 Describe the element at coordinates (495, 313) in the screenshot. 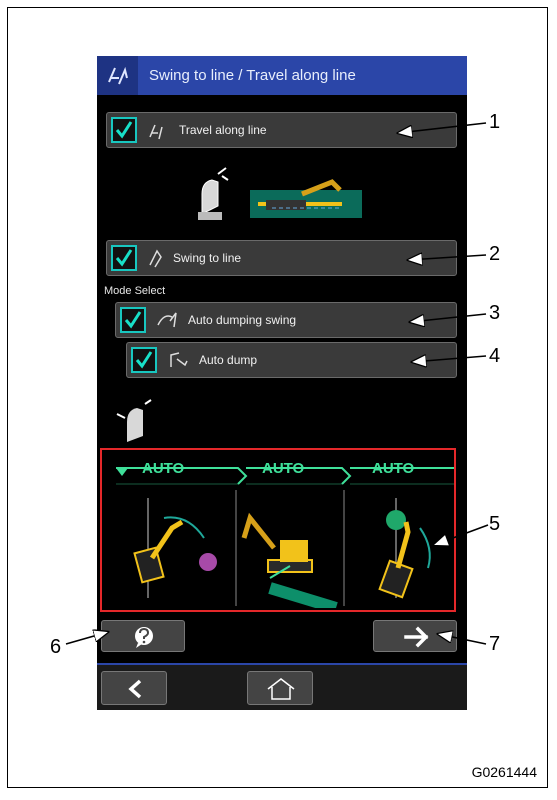

I see `callout-3: 3` at that location.